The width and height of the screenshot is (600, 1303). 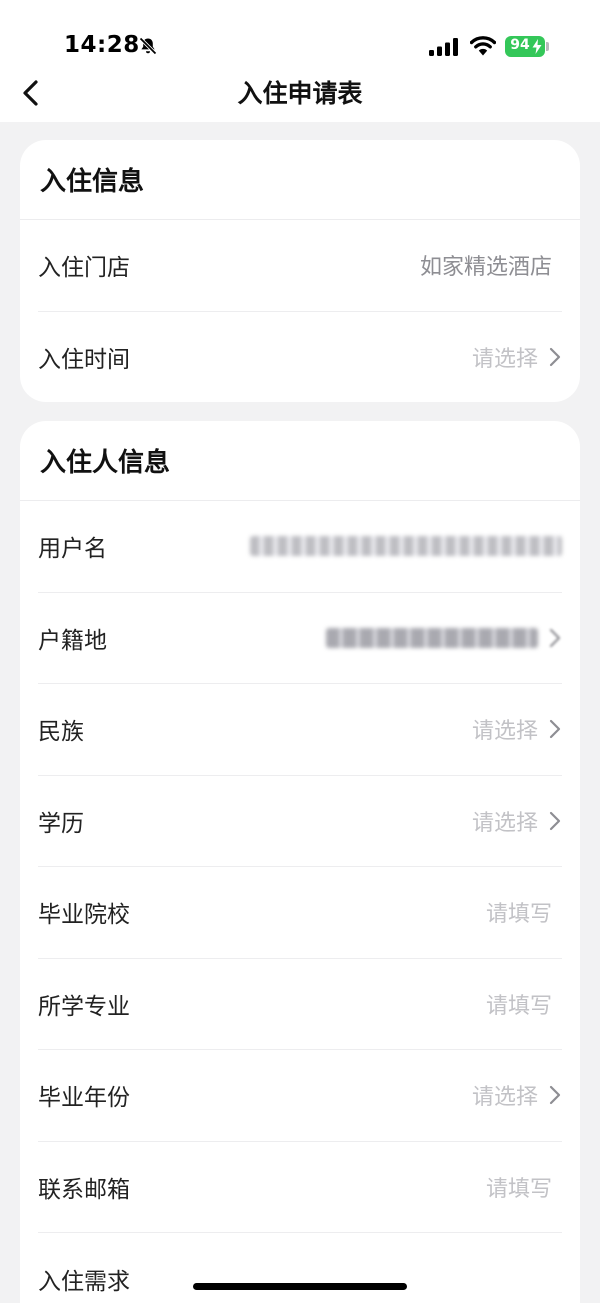 What do you see at coordinates (84, 360) in the screenshot?
I see `row-label: 入住时间` at bounding box center [84, 360].